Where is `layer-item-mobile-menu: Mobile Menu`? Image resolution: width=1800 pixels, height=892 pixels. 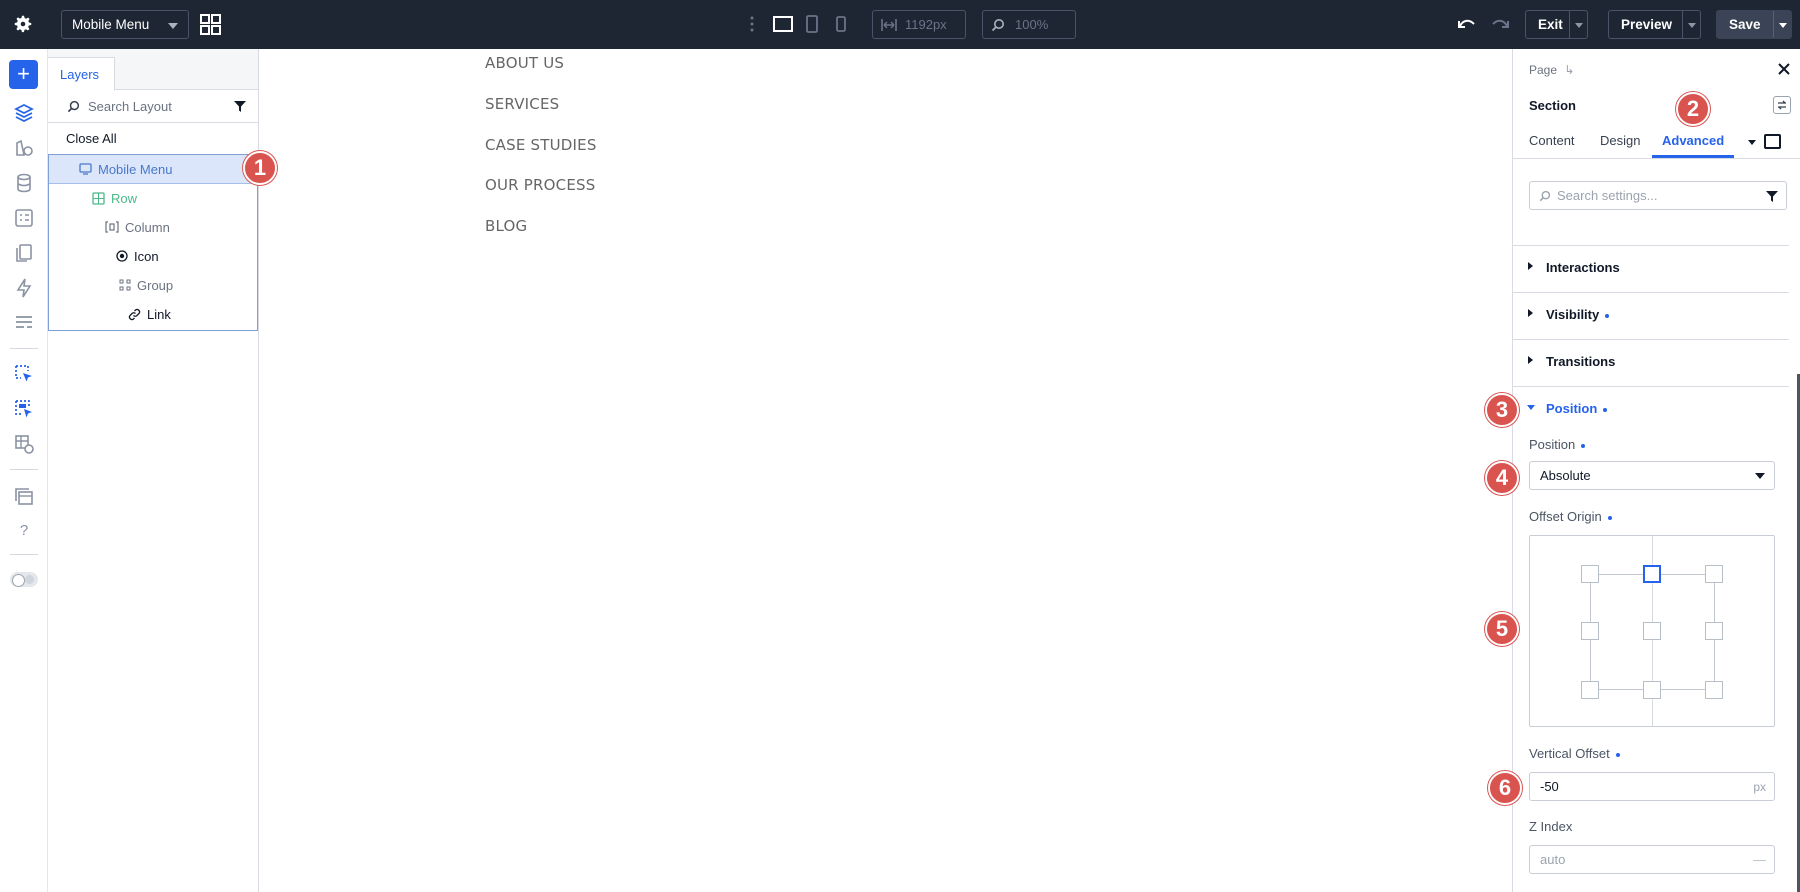
layer-item-mobile-menu: Mobile Menu is located at coordinates (153, 169).